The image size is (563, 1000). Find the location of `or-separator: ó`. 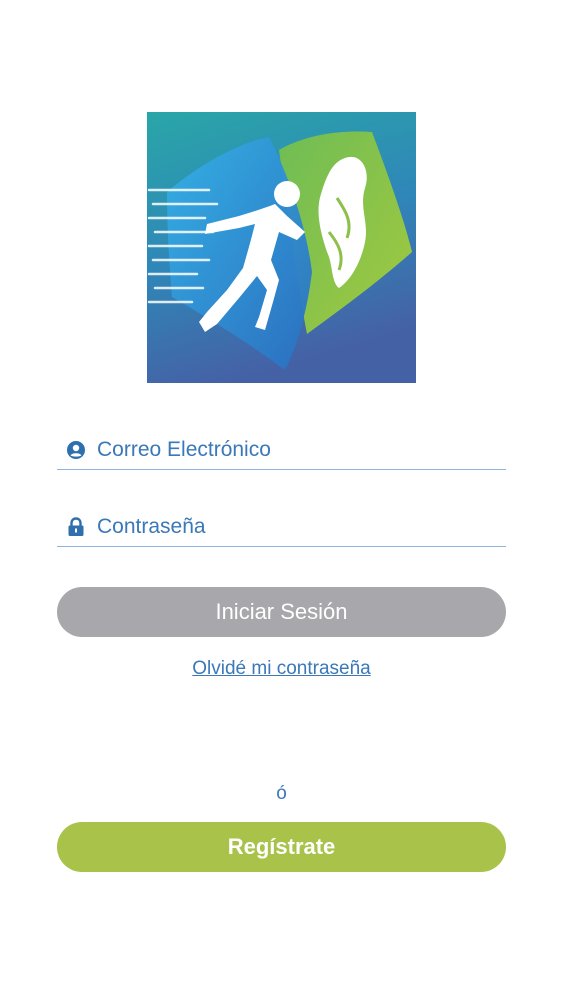

or-separator: ó is located at coordinates (281, 793).